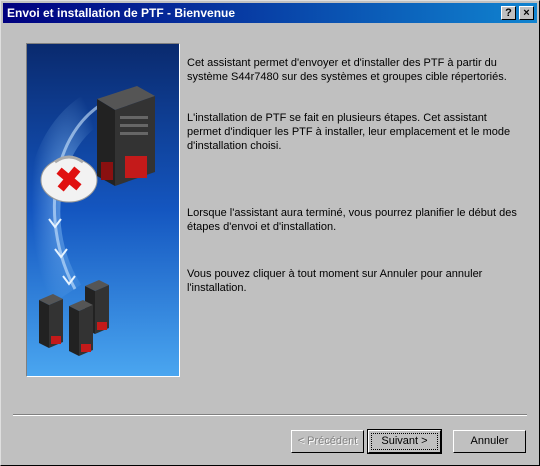 The image size is (540, 466). What do you see at coordinates (508, 13) in the screenshot?
I see `help-button: ?` at bounding box center [508, 13].